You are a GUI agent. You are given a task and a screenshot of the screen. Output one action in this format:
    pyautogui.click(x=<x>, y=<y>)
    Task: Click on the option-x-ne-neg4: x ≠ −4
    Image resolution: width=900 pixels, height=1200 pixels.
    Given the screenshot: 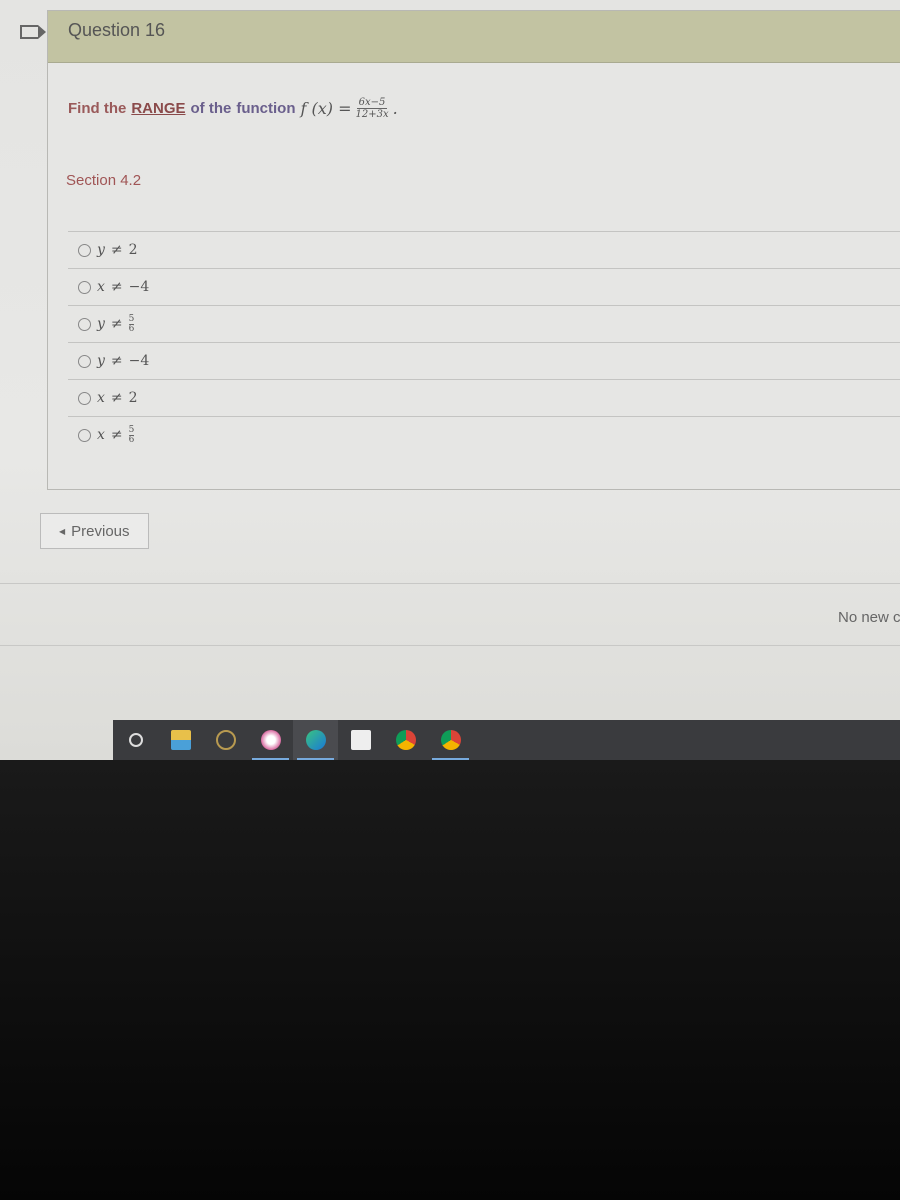 What is the action you would take?
    pyautogui.click(x=484, y=286)
    